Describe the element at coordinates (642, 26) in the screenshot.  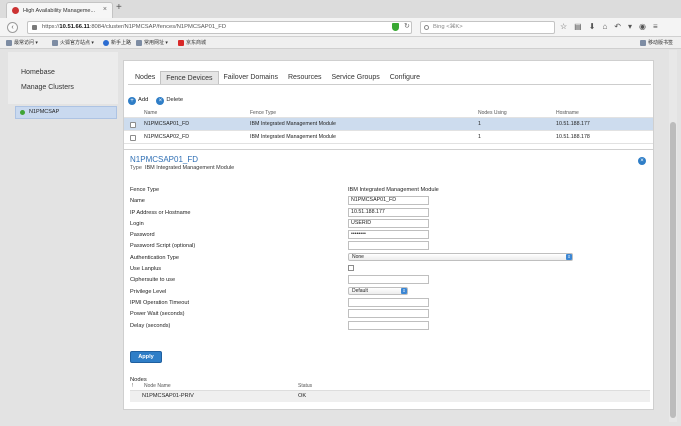
I see `extension-icon: ◉` at that location.